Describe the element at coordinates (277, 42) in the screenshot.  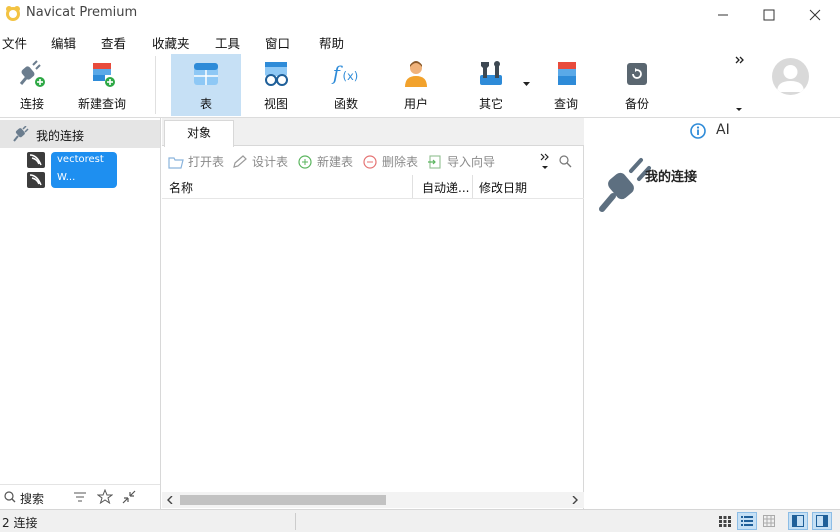
I see `menu-window: 窗口` at that location.